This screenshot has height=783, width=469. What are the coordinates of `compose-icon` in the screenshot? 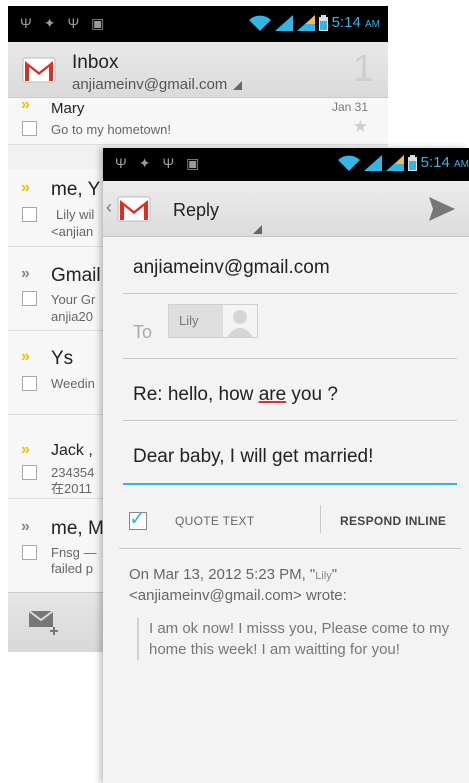 It's located at (45, 625).